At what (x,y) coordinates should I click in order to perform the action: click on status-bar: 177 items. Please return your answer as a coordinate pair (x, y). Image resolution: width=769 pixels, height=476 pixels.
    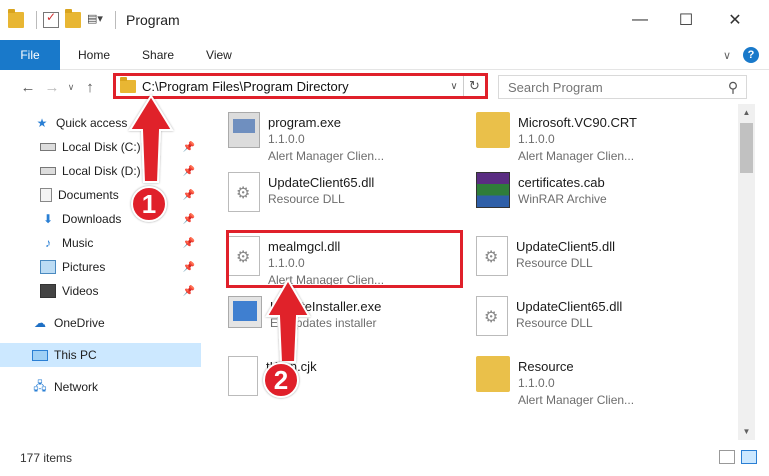
    Looking at the image, I should click on (384, 458).